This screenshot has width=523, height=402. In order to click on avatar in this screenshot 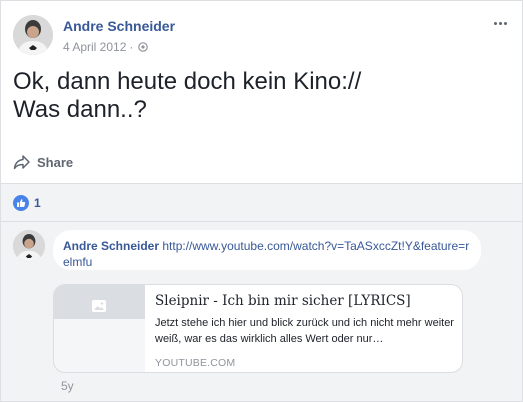, I will do `click(33, 35)`.